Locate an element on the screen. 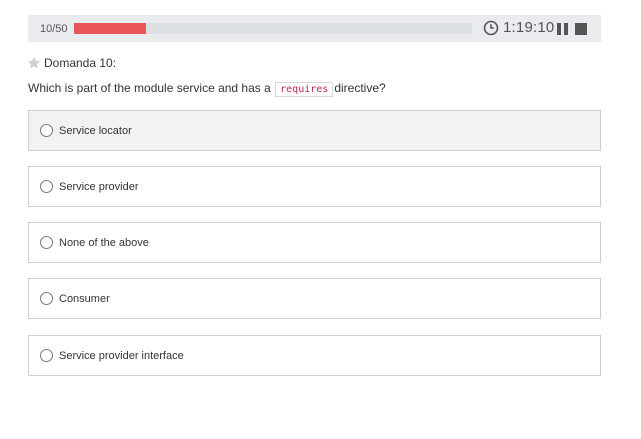 The height and width of the screenshot is (439, 641). quiz-toolbar: 10/50 1:19:10 is located at coordinates (314, 28).